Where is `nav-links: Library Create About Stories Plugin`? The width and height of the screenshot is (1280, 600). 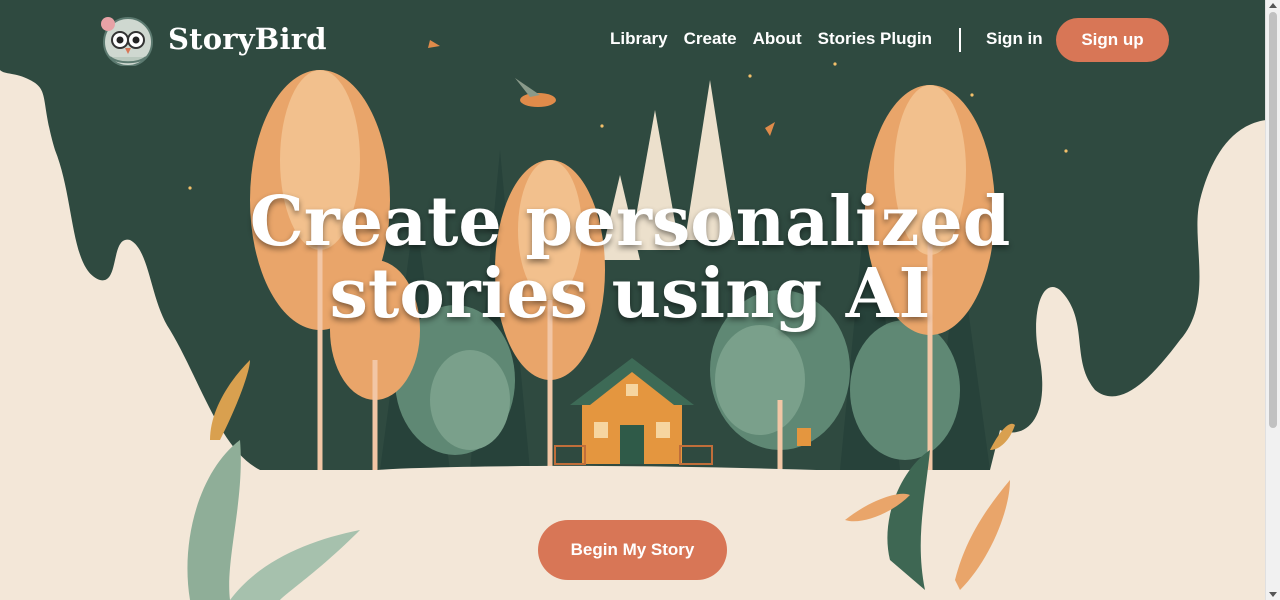
nav-links: Library Create About Stories Plugin is located at coordinates (779, 39).